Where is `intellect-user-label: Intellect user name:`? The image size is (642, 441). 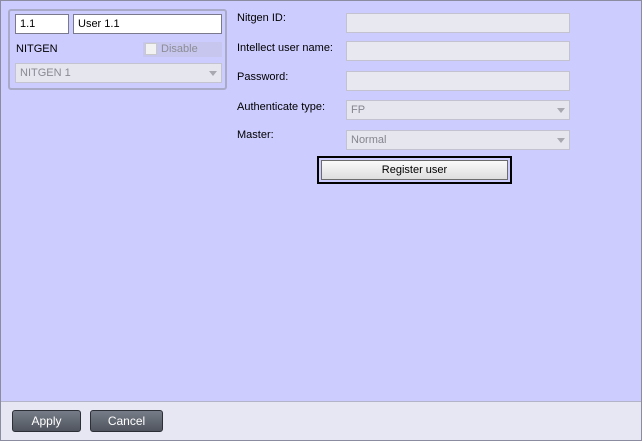
intellect-user-label: Intellect user name: is located at coordinates (285, 48).